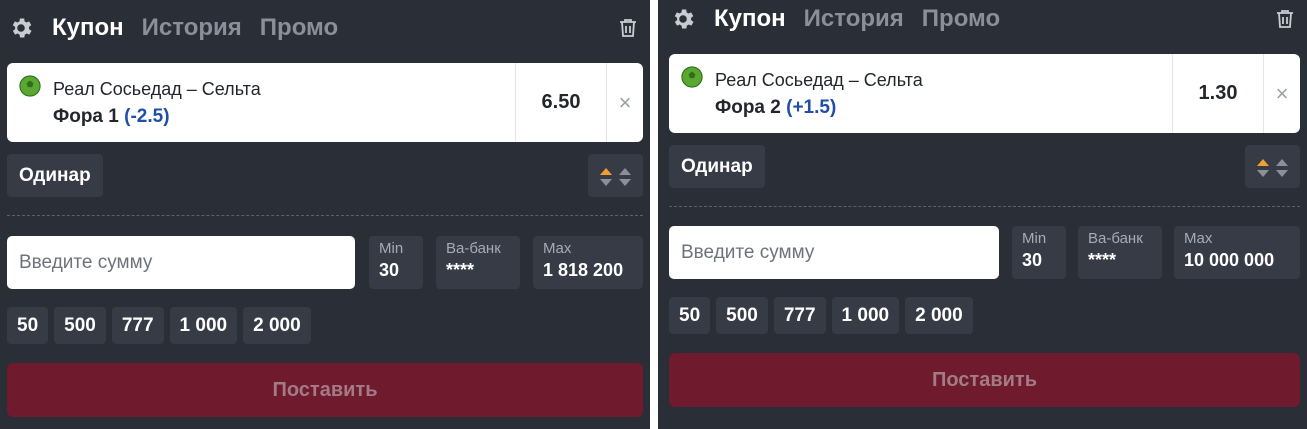 This screenshot has height=429, width=1307. What do you see at coordinates (748, 107) in the screenshot?
I see `market-label: Фора 2` at bounding box center [748, 107].